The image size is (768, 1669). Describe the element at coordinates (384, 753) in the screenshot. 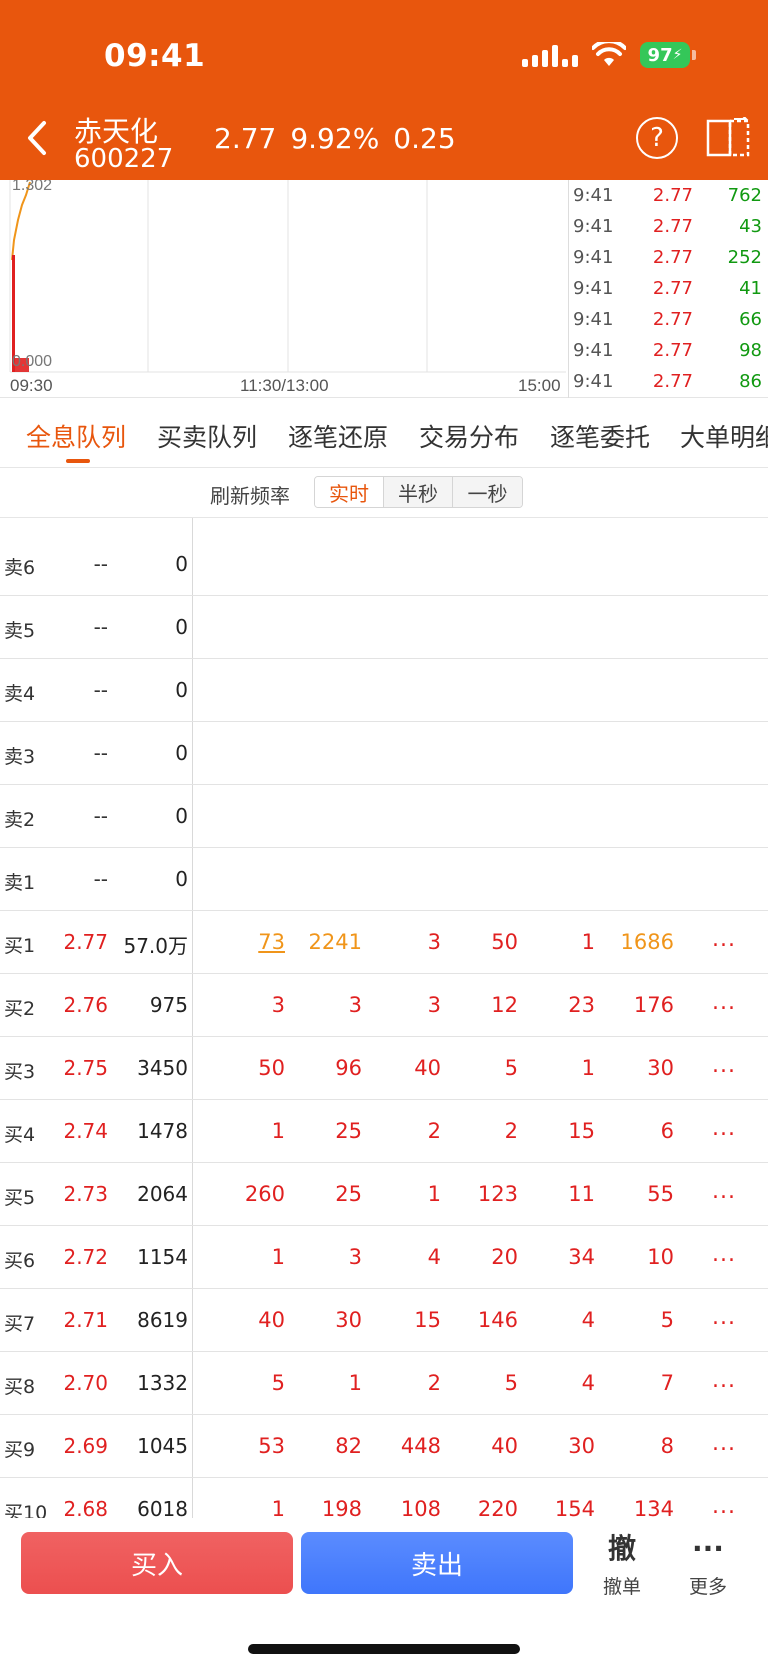

I see `sell-level-row: 卖3 -- 0` at that location.